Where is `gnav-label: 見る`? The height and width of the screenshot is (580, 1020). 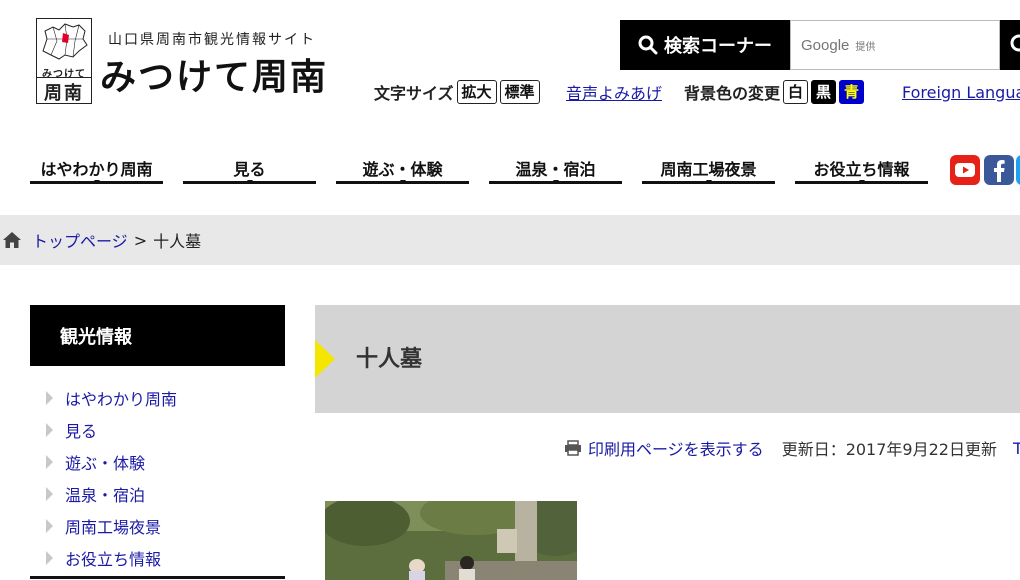 gnav-label: 見る is located at coordinates (249, 169).